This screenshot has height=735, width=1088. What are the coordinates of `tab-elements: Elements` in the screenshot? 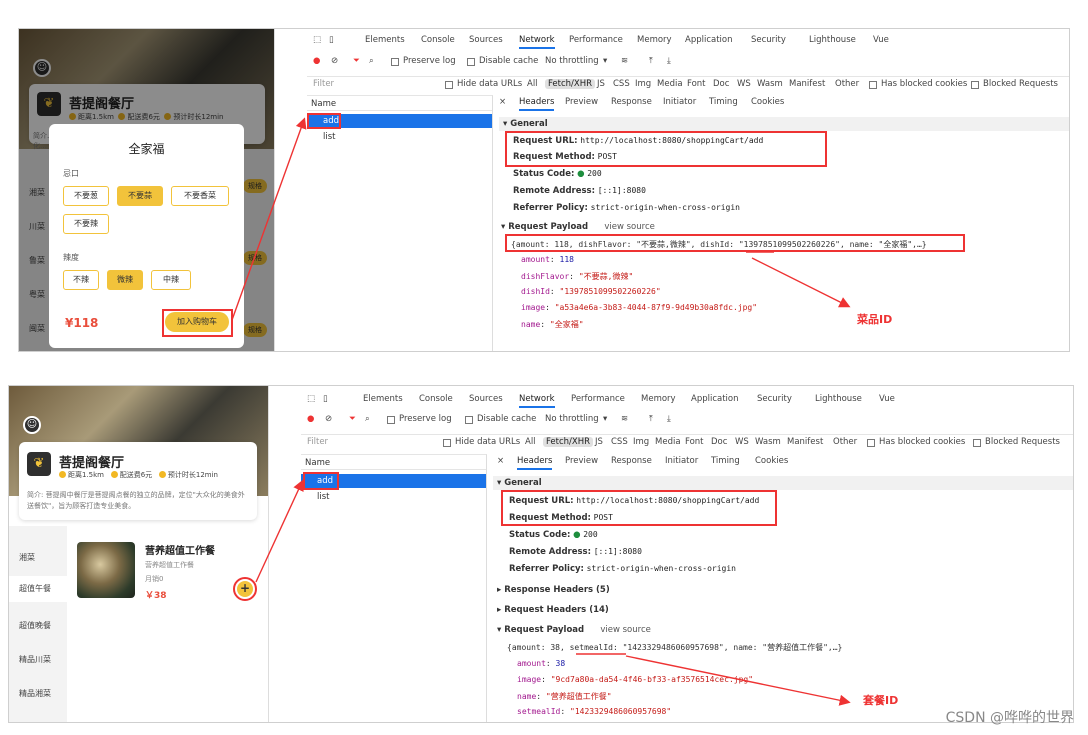 It's located at (383, 399).